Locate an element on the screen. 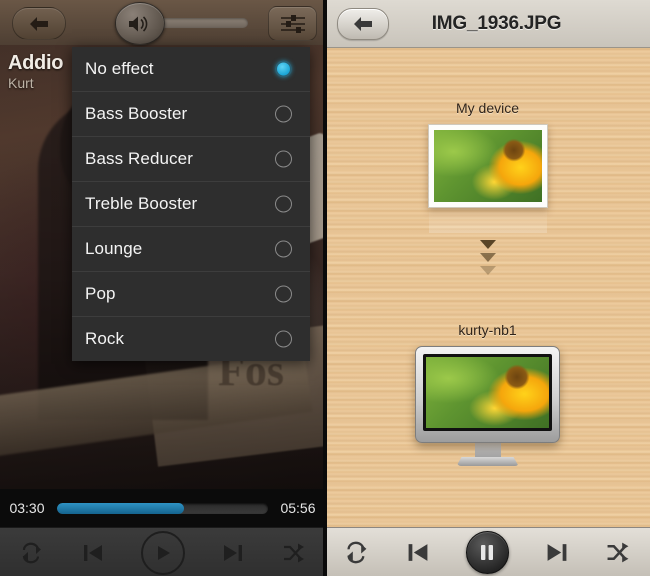 Image resolution: width=650 pixels, height=576 pixels. monitor-screen is located at coordinates (487, 392).